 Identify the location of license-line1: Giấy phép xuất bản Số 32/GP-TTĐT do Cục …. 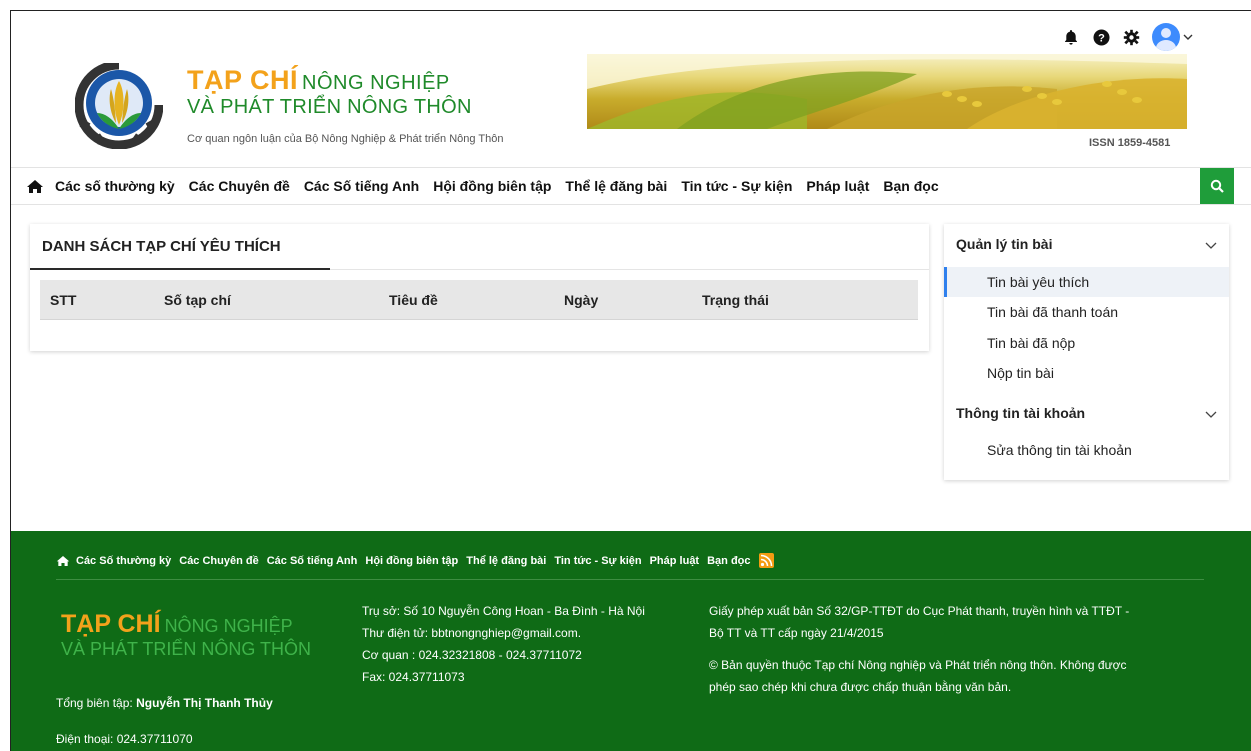
(919, 611).